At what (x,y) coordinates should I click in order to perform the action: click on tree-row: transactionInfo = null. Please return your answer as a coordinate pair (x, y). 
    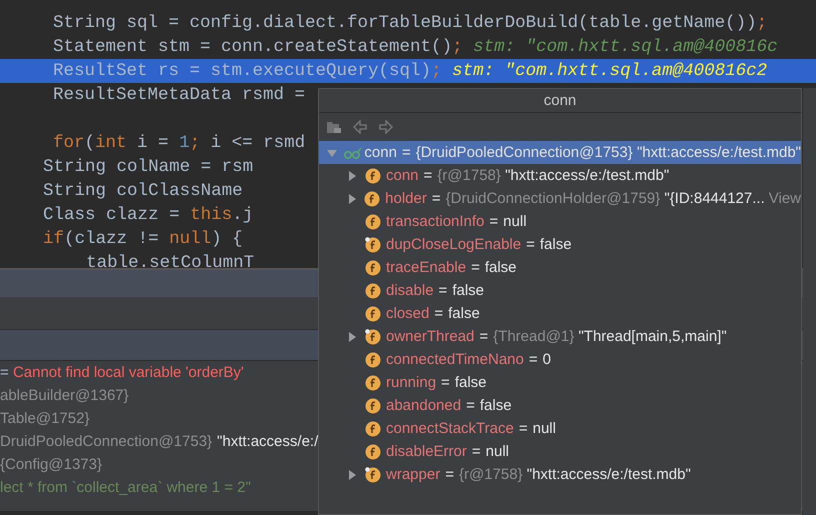
    Looking at the image, I should click on (560, 221).